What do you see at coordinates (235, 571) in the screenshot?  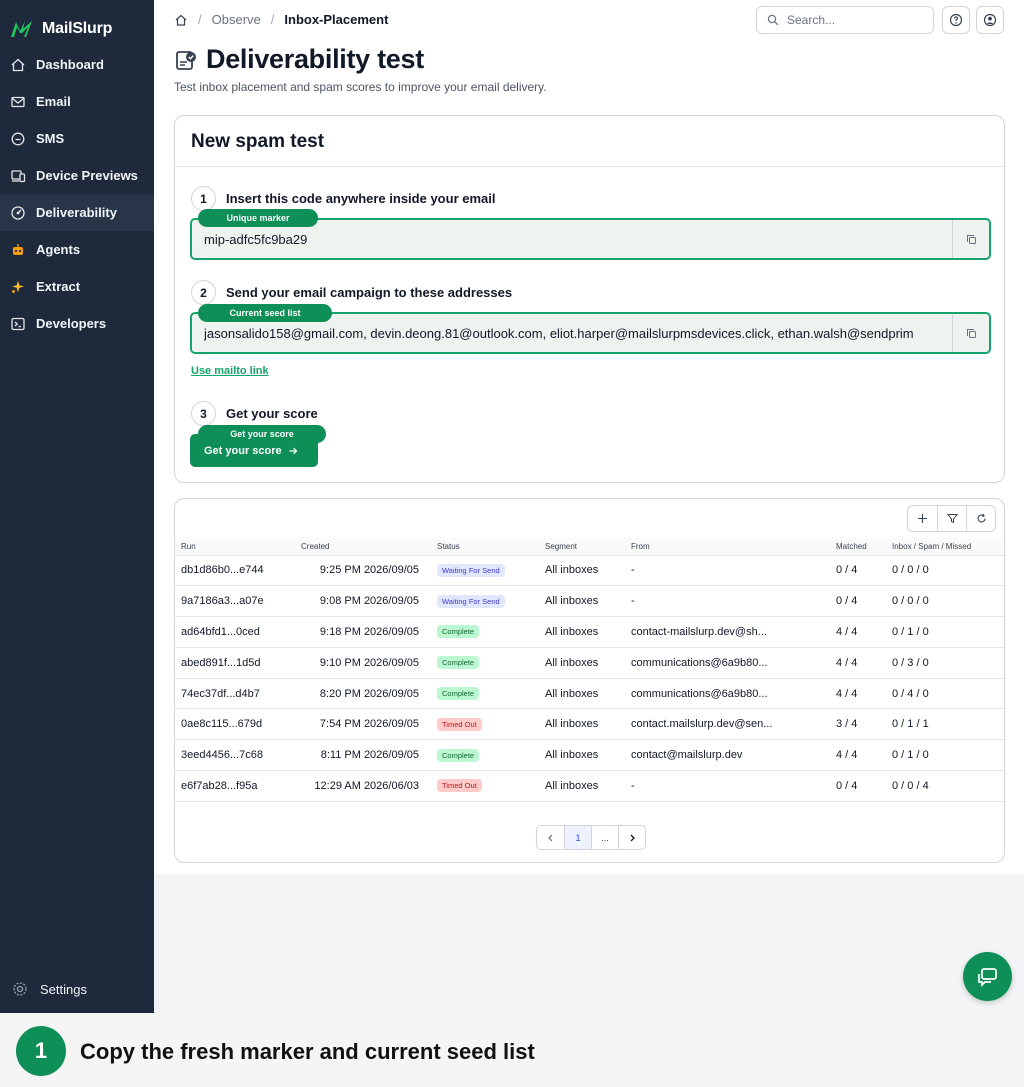 I see `cell-run-id: db1d86b0...e744` at bounding box center [235, 571].